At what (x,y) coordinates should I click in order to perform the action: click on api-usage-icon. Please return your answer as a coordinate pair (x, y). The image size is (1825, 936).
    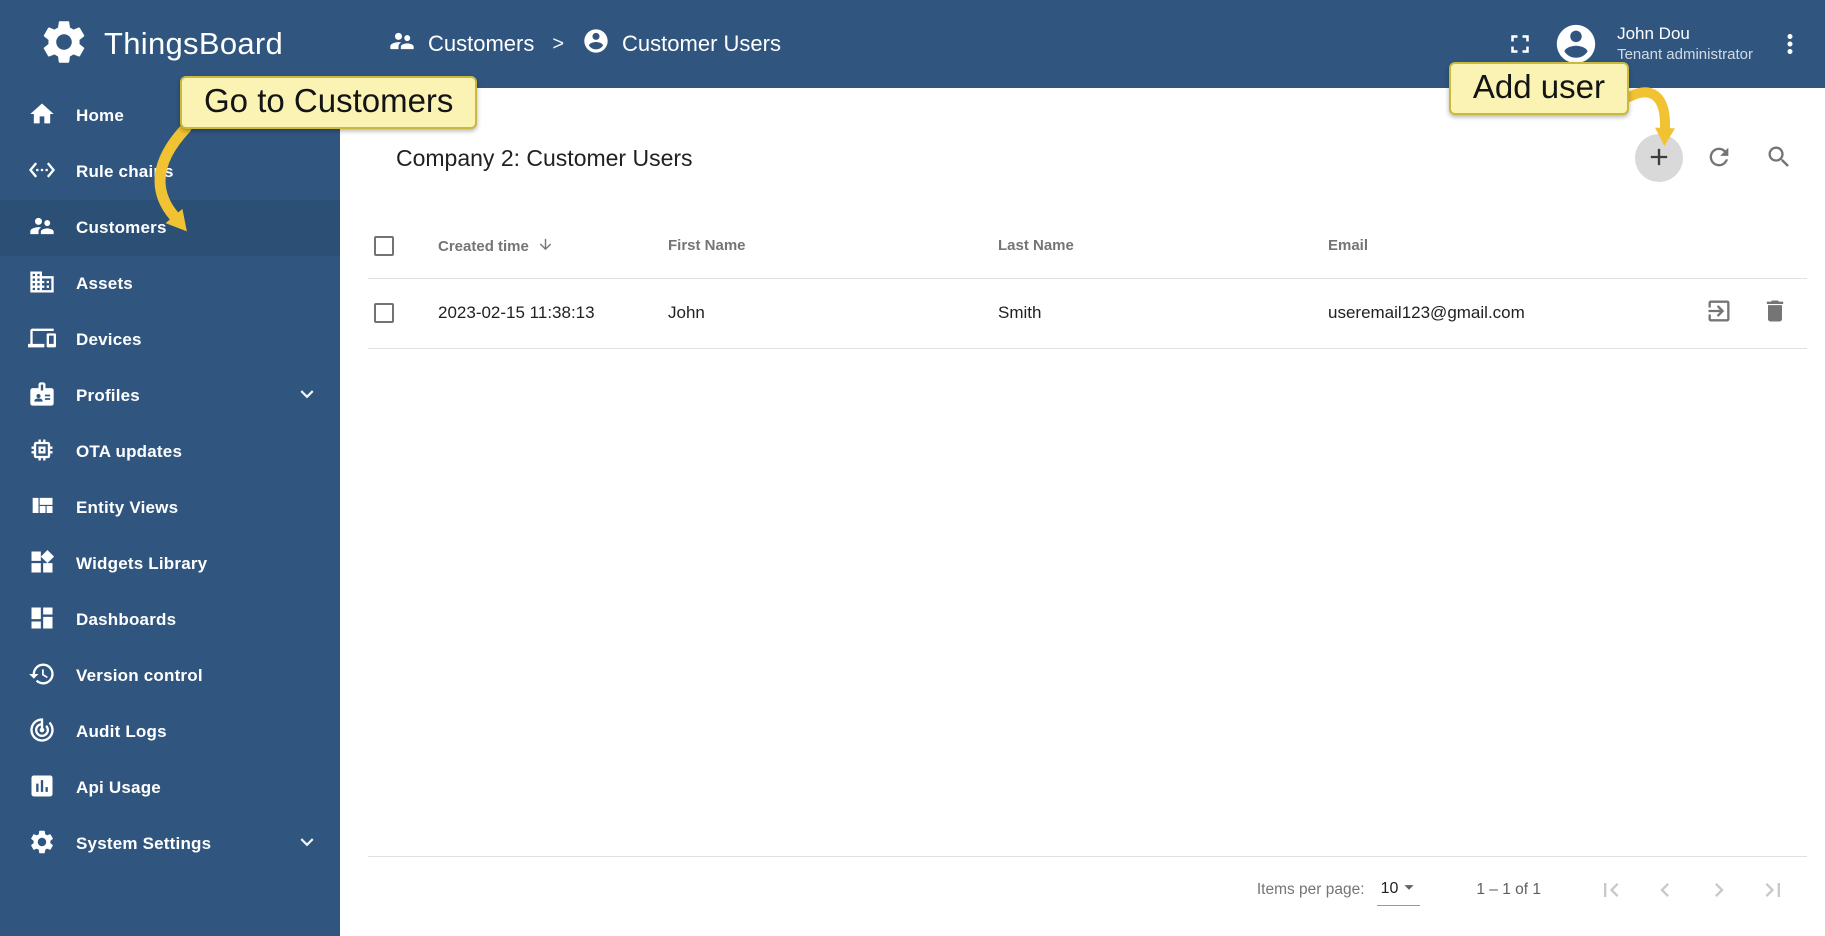
    Looking at the image, I should click on (42, 788).